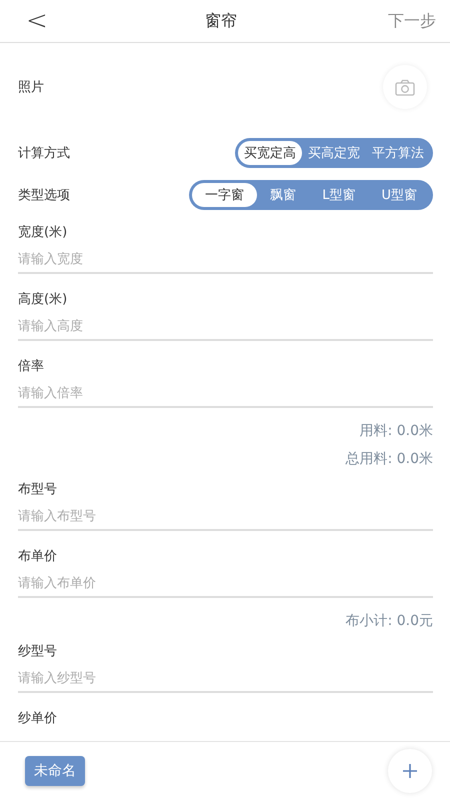  I want to click on camera-button, so click(405, 87).